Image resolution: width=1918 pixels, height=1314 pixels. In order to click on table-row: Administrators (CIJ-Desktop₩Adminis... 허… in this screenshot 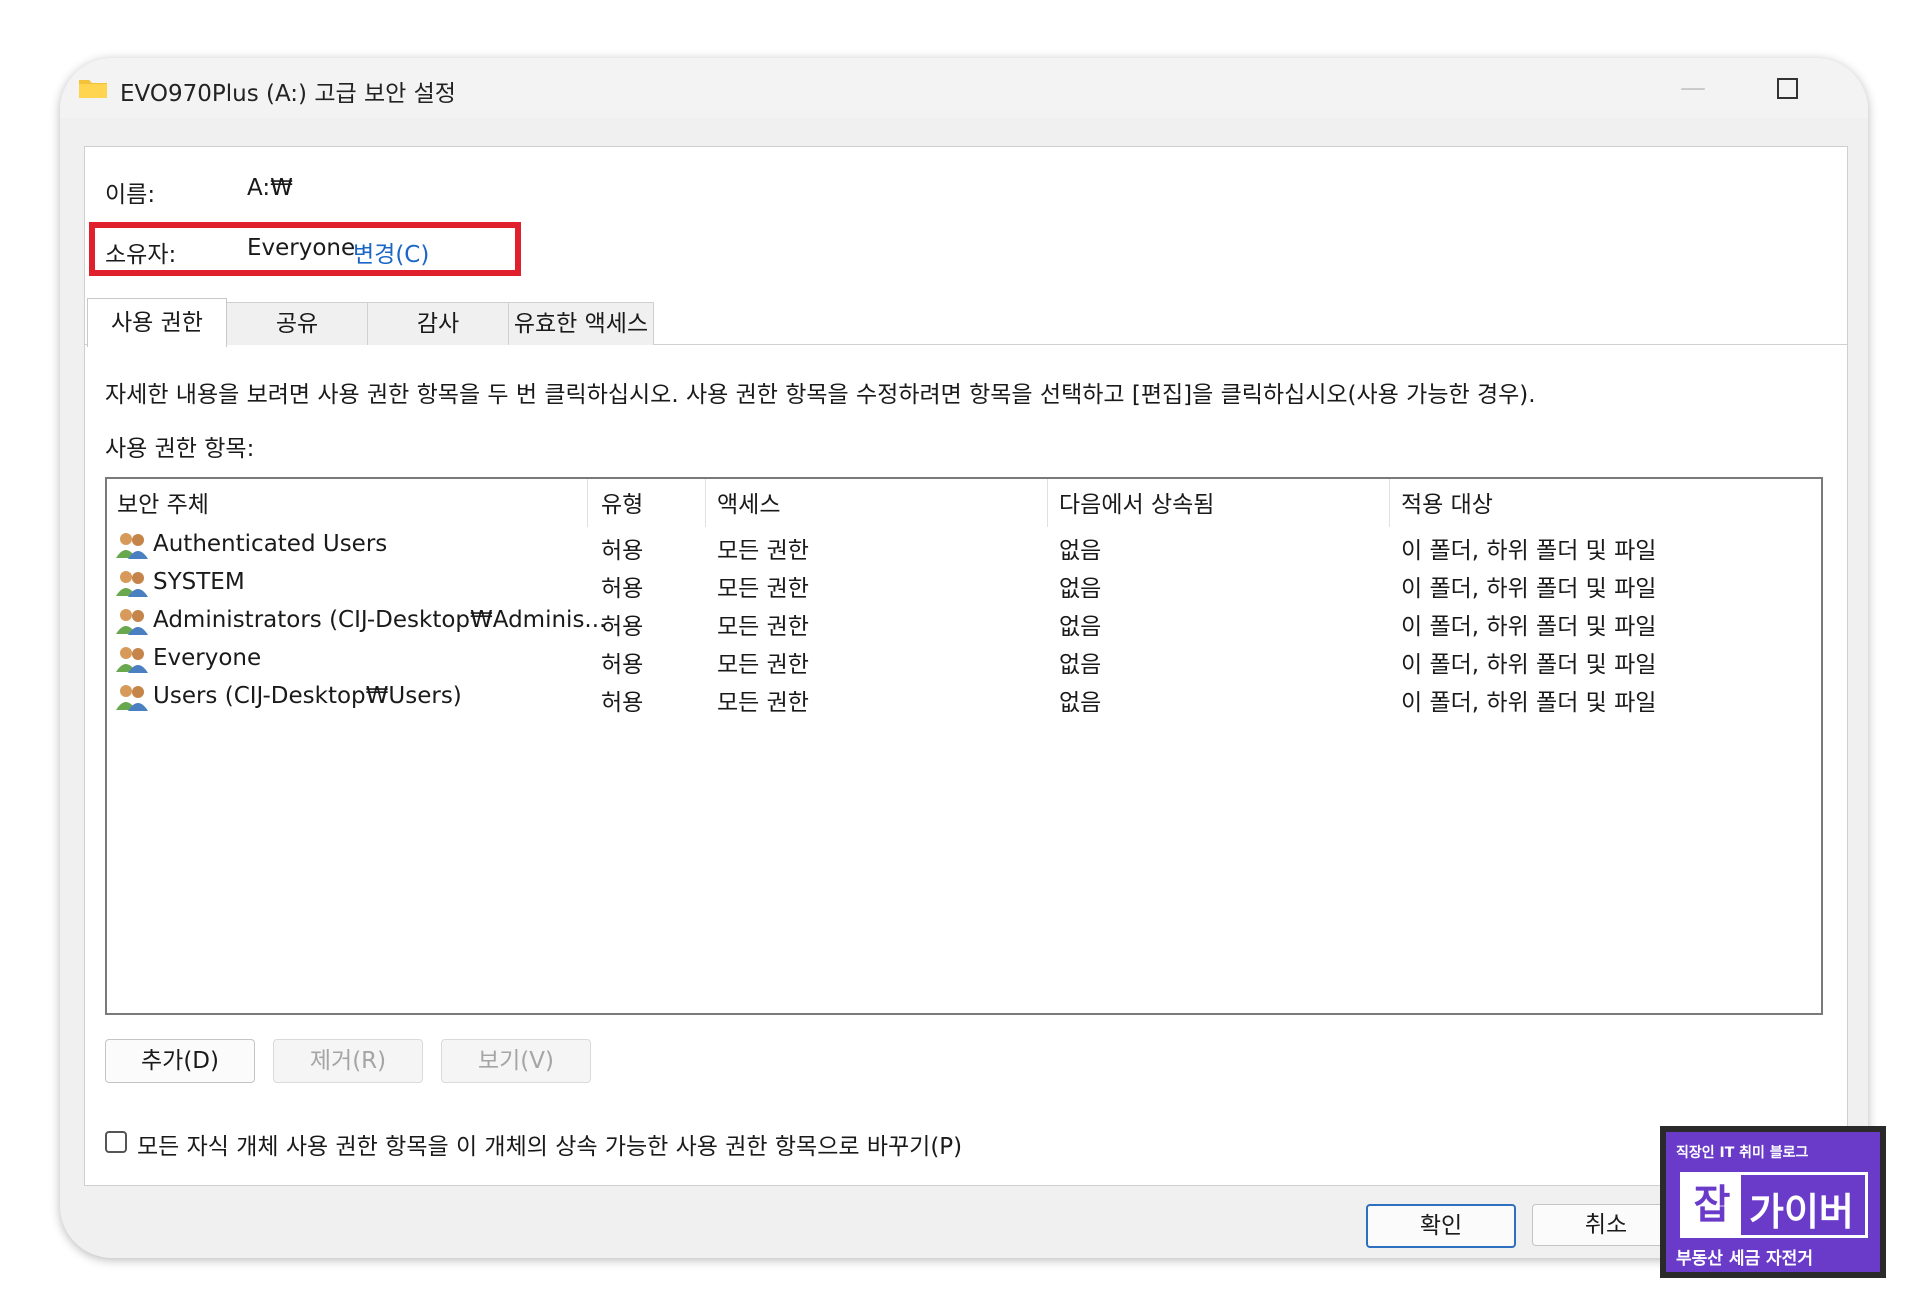, I will do `click(964, 622)`.